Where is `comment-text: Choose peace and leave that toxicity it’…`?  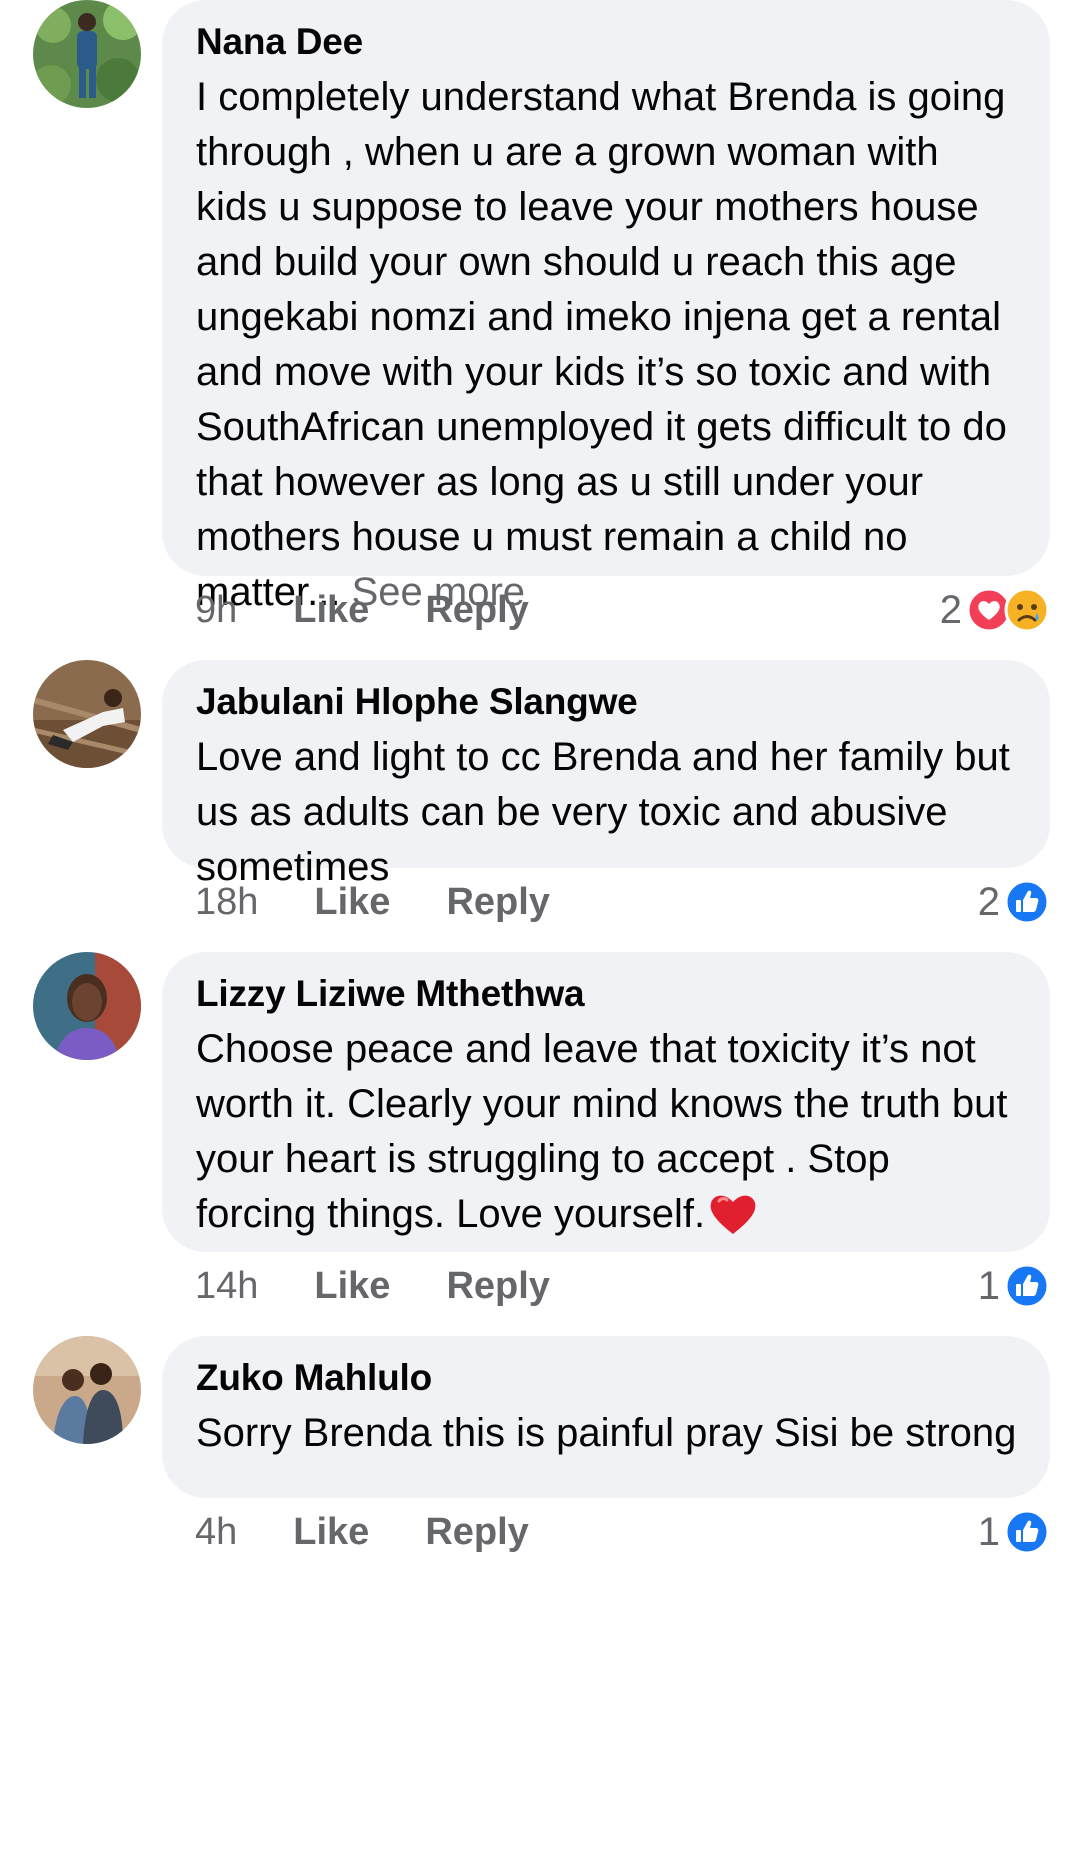 comment-text: Choose peace and leave that toxicity it’… is located at coordinates (608, 1132).